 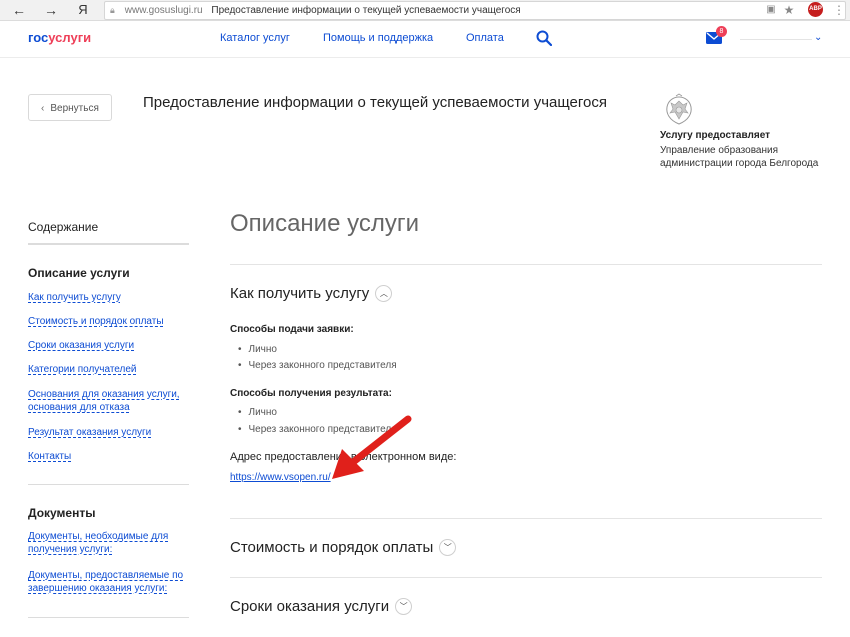 What do you see at coordinates (789, 10) in the screenshot?
I see `bookmark-star-icon: ★` at bounding box center [789, 10].